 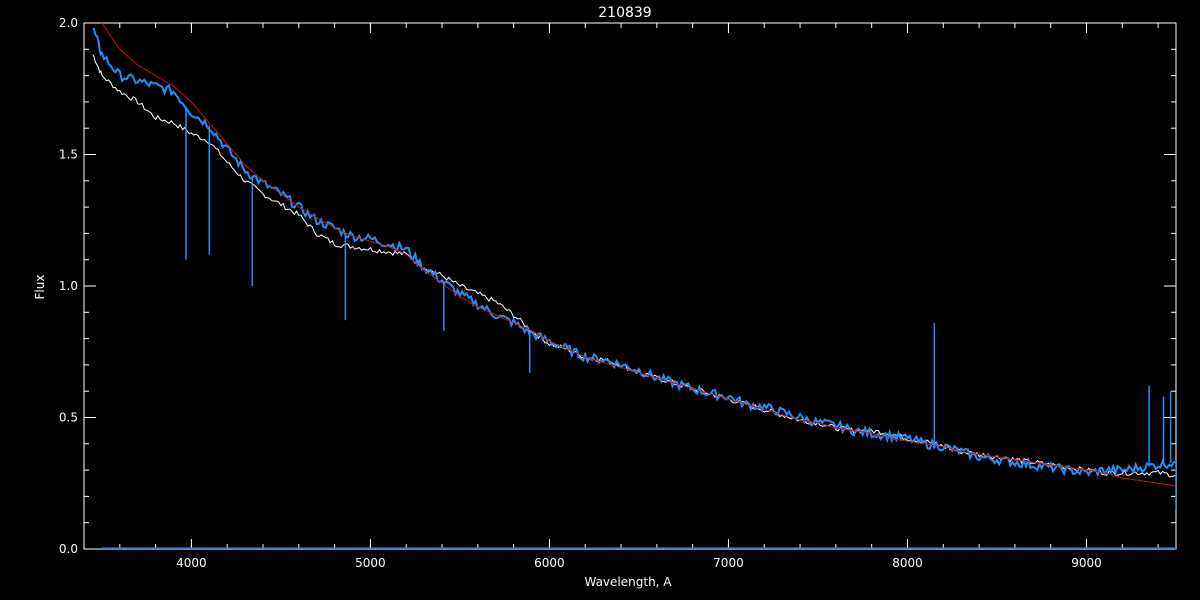 What do you see at coordinates (68, 23) in the screenshot?
I see `y-tick-label: 2.0` at bounding box center [68, 23].